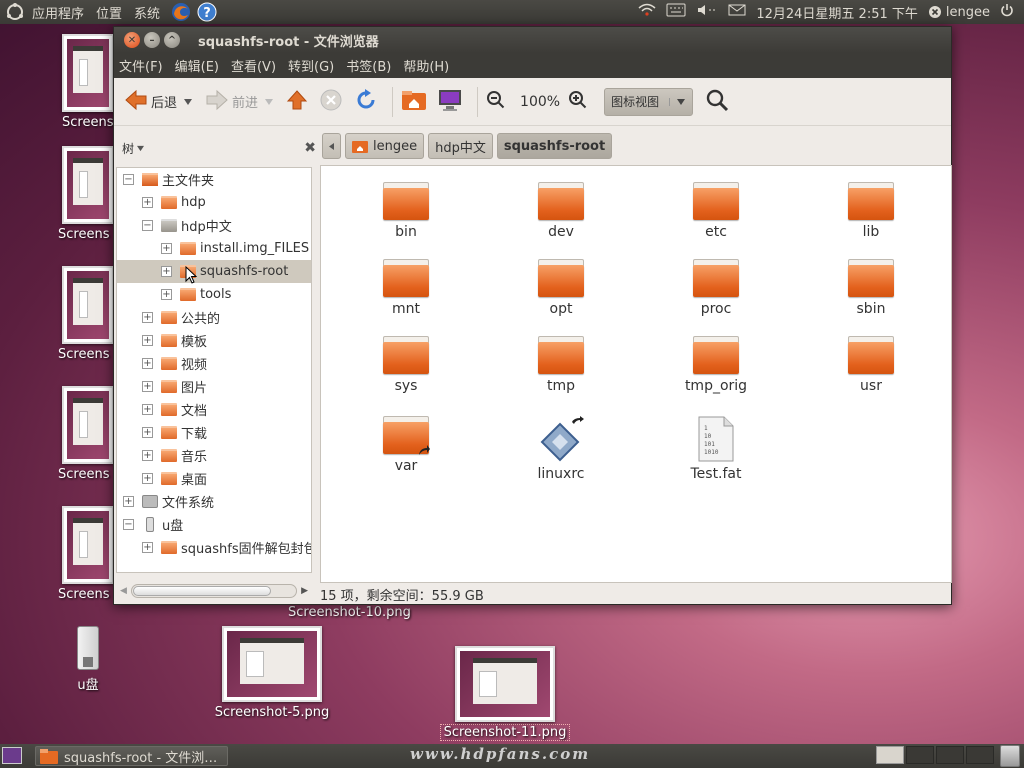 This screenshot has height=768, width=1024. I want to click on wifi-icon, so click(647, 12).